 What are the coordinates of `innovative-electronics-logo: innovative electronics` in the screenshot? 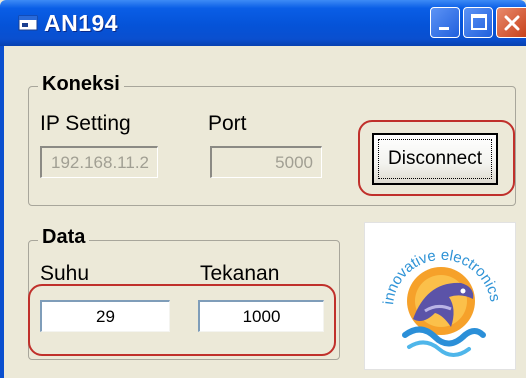 It's located at (440, 296).